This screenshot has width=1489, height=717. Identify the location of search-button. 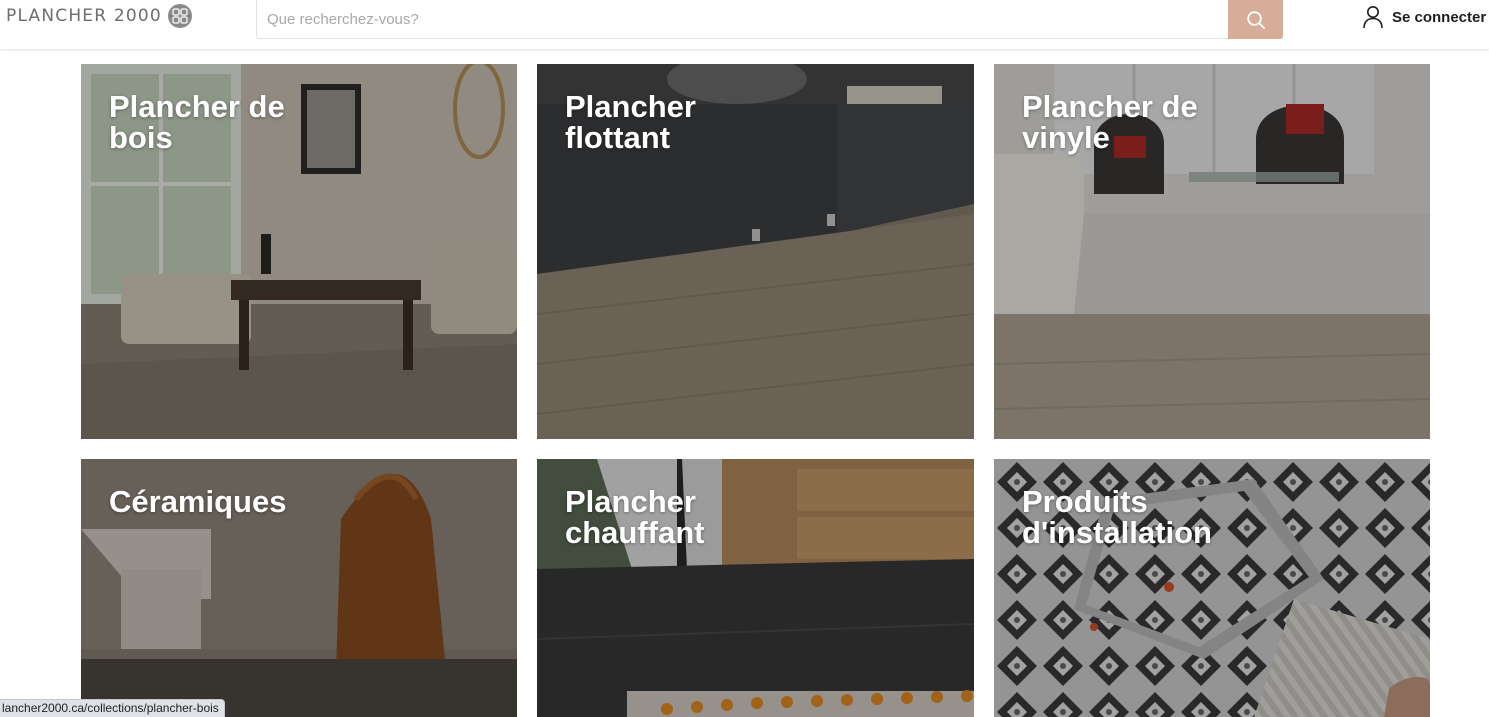
(1255, 19).